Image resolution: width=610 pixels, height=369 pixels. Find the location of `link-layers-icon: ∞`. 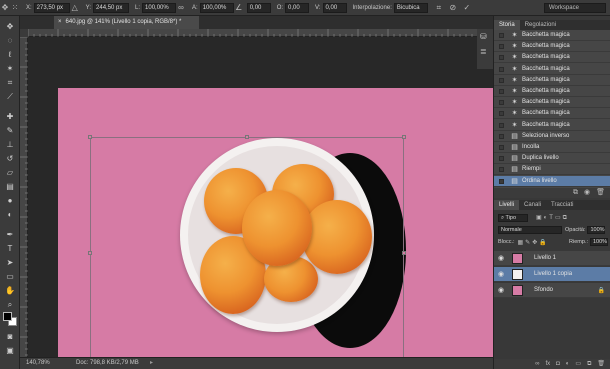

link-layers-icon: ∞ is located at coordinates (537, 364).